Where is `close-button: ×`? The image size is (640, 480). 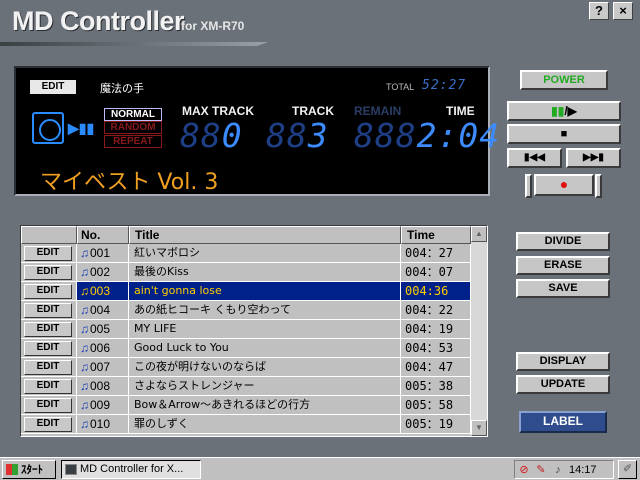 close-button: × is located at coordinates (623, 11).